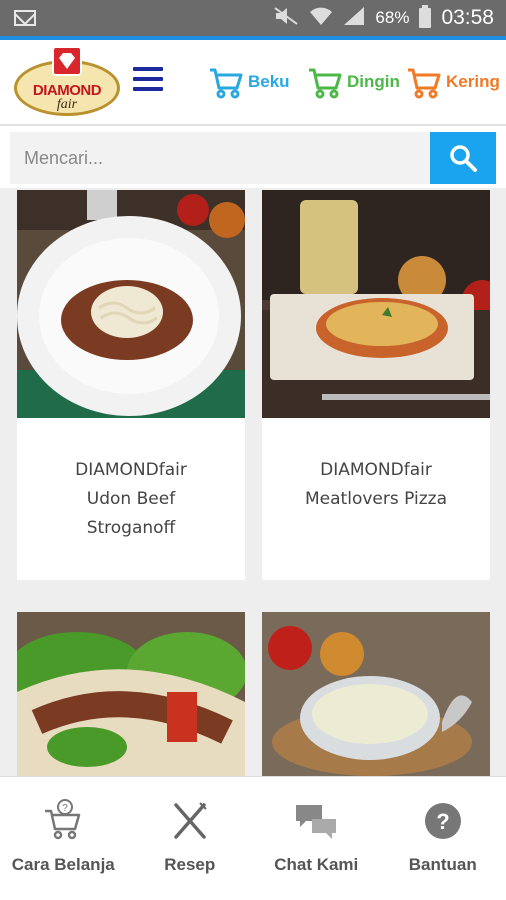  Describe the element at coordinates (67, 82) in the screenshot. I see `diamond-fair-logo: DIAMOND fair` at that location.